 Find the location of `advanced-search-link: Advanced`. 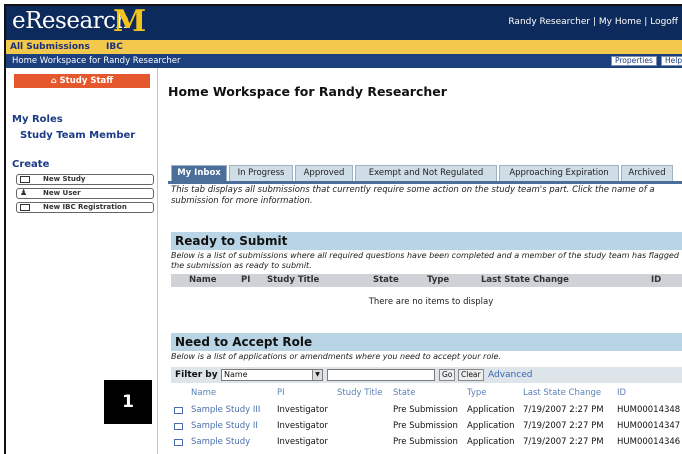

advanced-search-link: Advanced is located at coordinates (510, 375).